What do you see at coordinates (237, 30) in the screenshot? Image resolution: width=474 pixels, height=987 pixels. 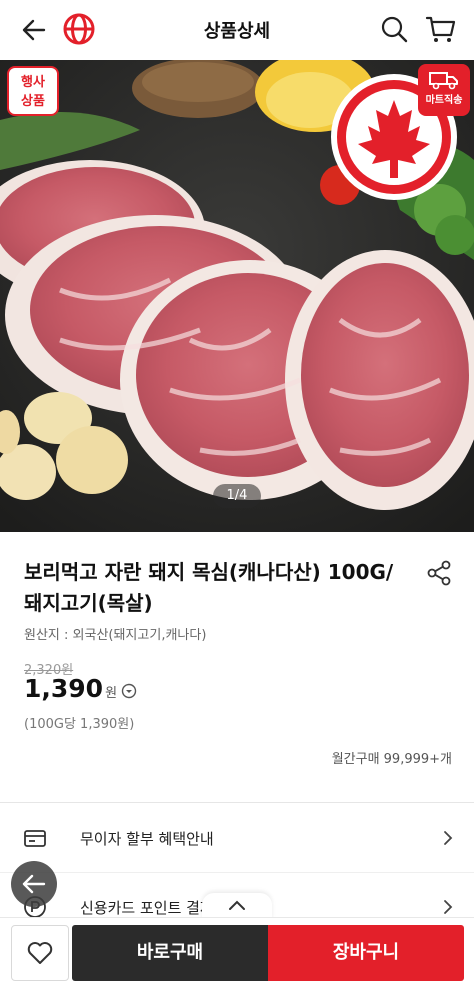 I see `top-header: 상품상세` at bounding box center [237, 30].